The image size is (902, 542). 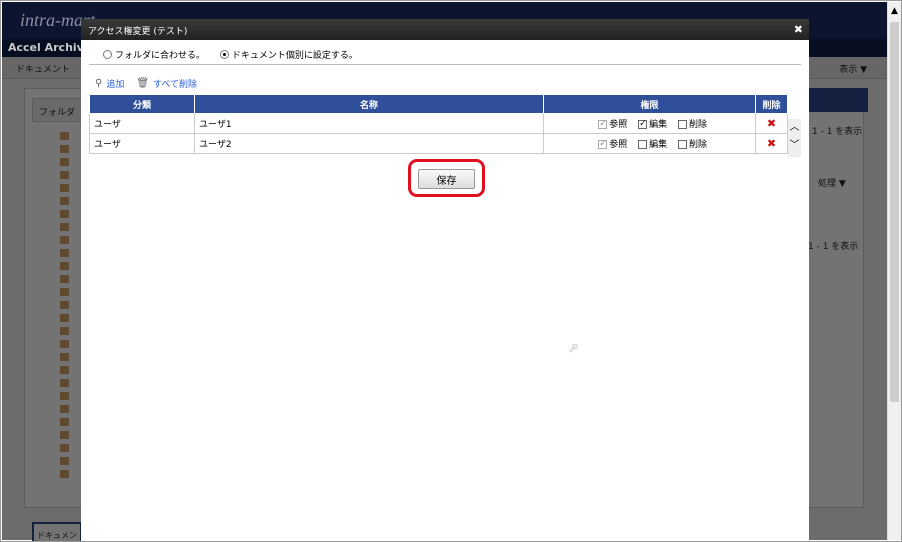 What do you see at coordinates (445, 29) in the screenshot?
I see `dialog-titlebar: アクセス権変更 (テスト) ✖` at bounding box center [445, 29].